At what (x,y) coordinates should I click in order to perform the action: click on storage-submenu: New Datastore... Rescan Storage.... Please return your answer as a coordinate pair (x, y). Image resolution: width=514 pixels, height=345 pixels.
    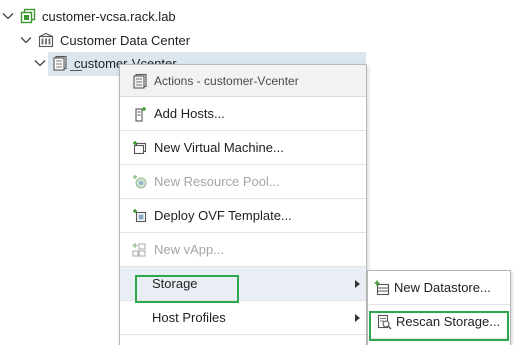
    Looking at the image, I should click on (439, 307).